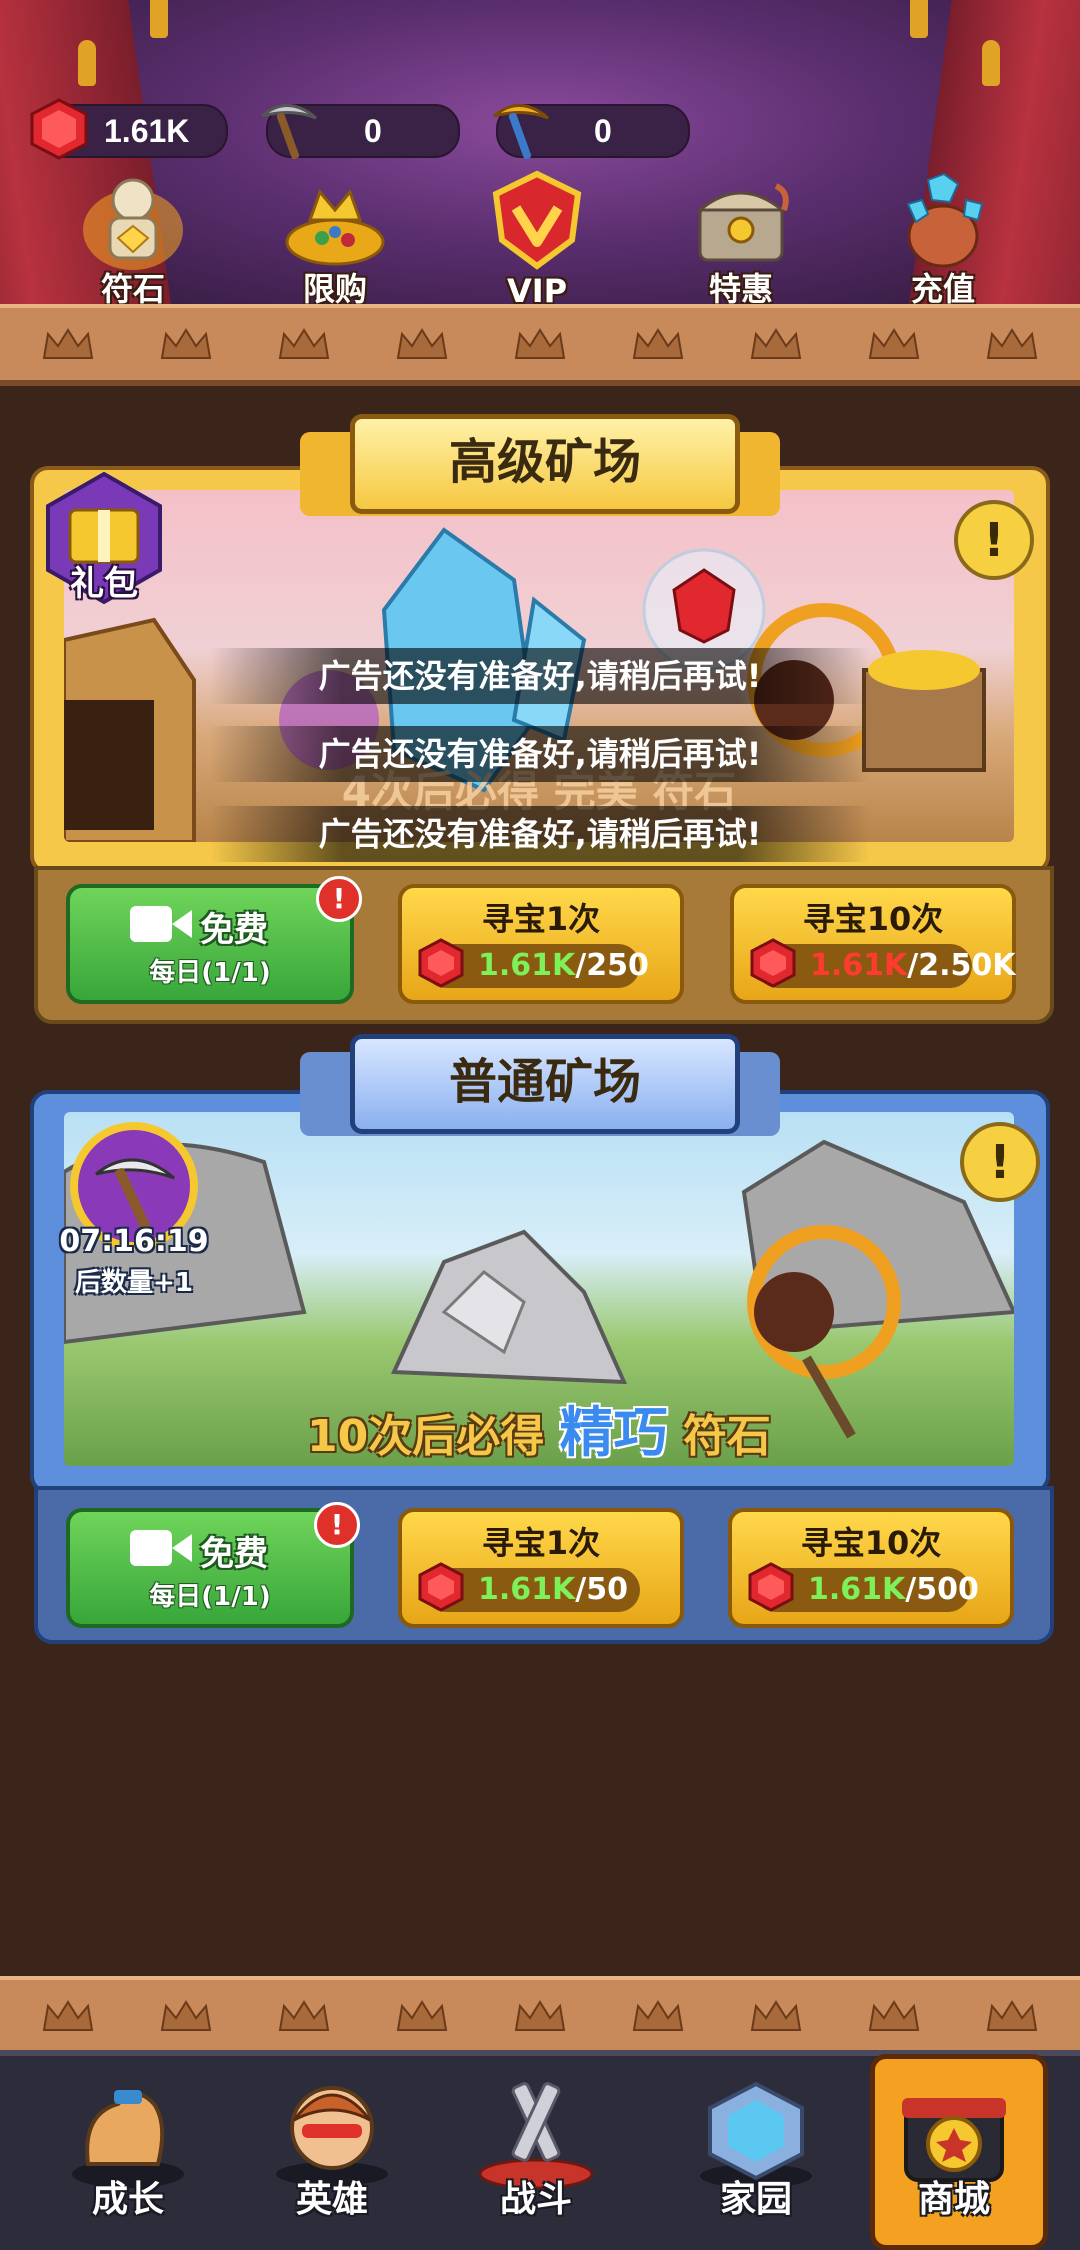  What do you see at coordinates (535, 2199) in the screenshot?
I see `nav-battle-label: 战斗` at bounding box center [535, 2199].